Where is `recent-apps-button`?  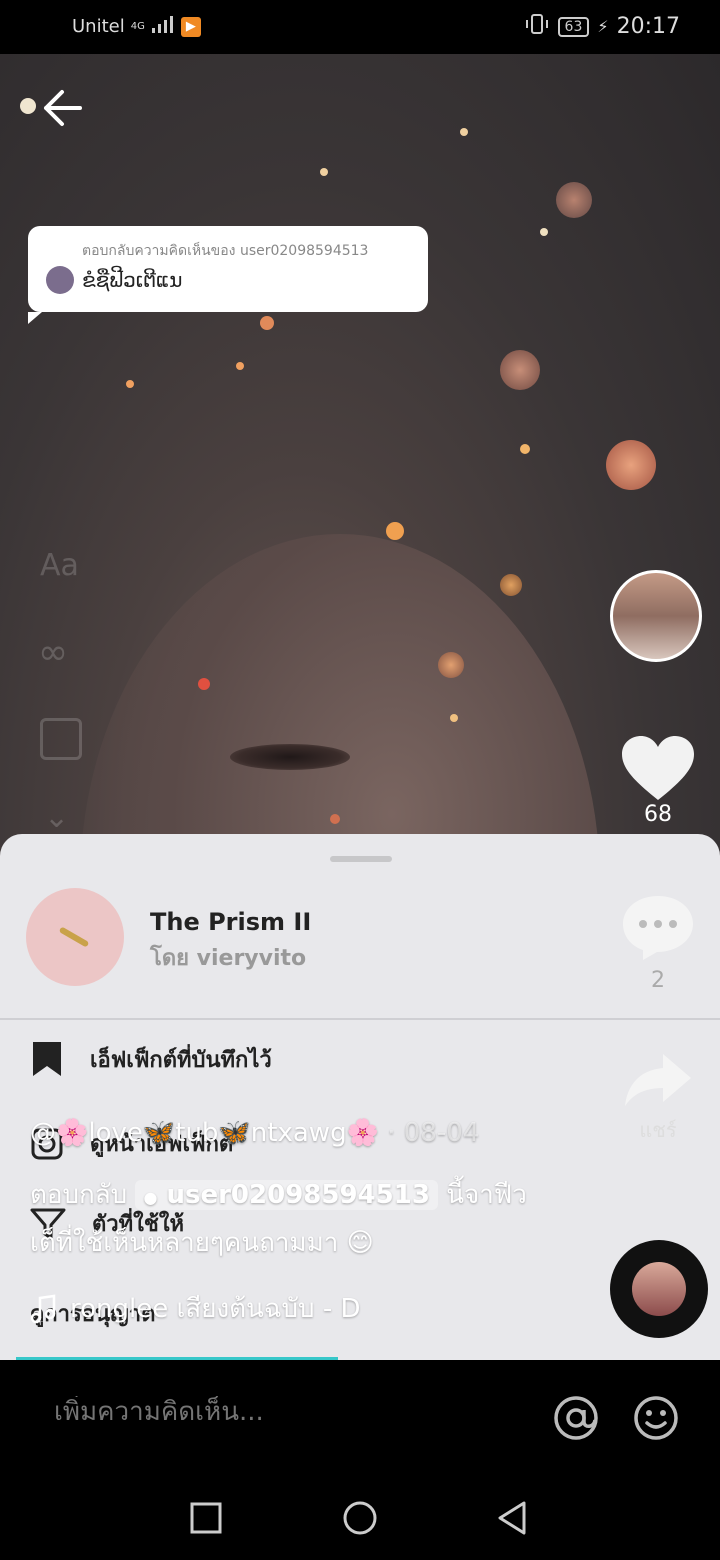
recent-apps-button is located at coordinates (206, 1520).